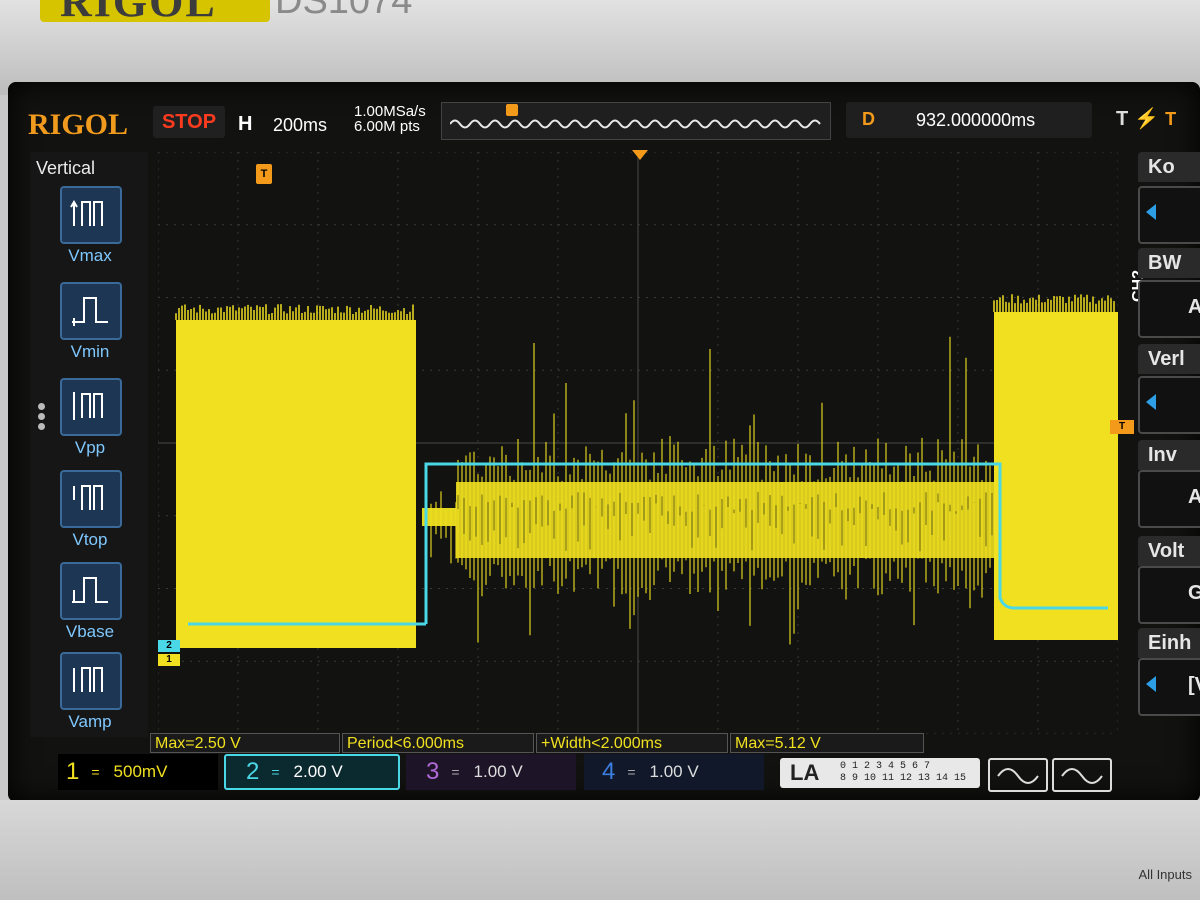 This screenshot has width=1200, height=900. What do you see at coordinates (600, 850) in the screenshot?
I see `bottom-bezel: All Inputs` at bounding box center [600, 850].